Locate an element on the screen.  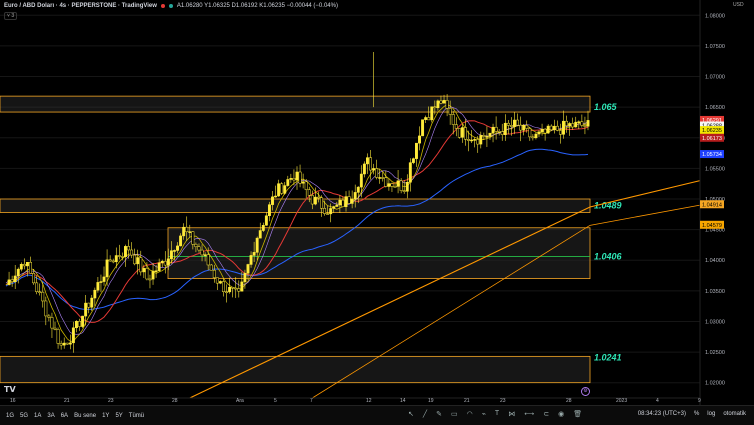
percent-toggle: % is located at coordinates (696, 414).